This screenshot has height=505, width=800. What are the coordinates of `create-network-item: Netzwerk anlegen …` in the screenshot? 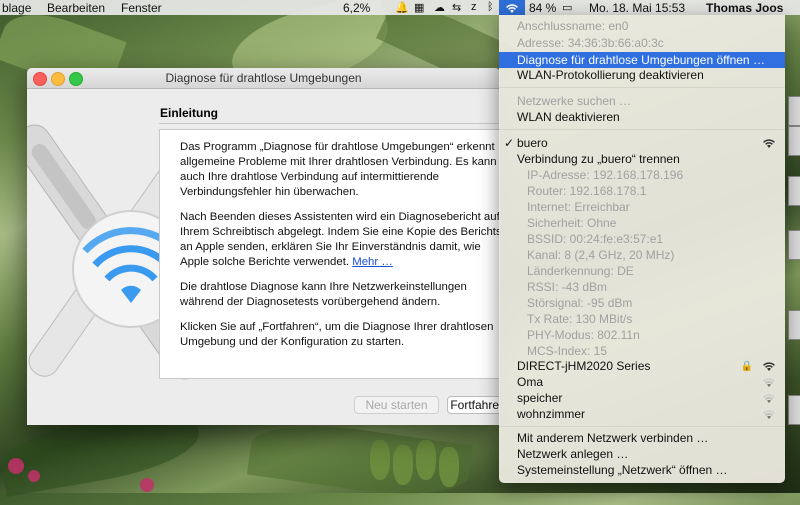 It's located at (642, 454).